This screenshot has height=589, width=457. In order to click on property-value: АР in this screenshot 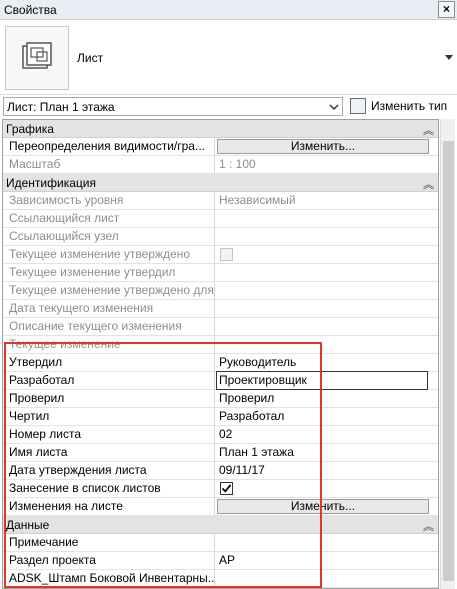, I will do `click(327, 560)`.